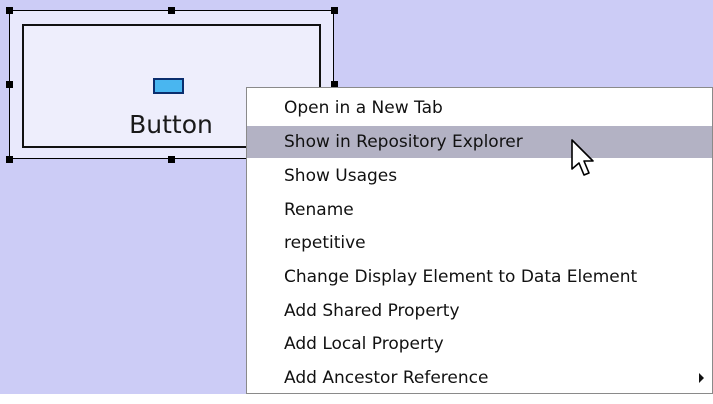  I want to click on menu-item-show-in-repository-explorer: Show in Repository Explorer, so click(479, 142).